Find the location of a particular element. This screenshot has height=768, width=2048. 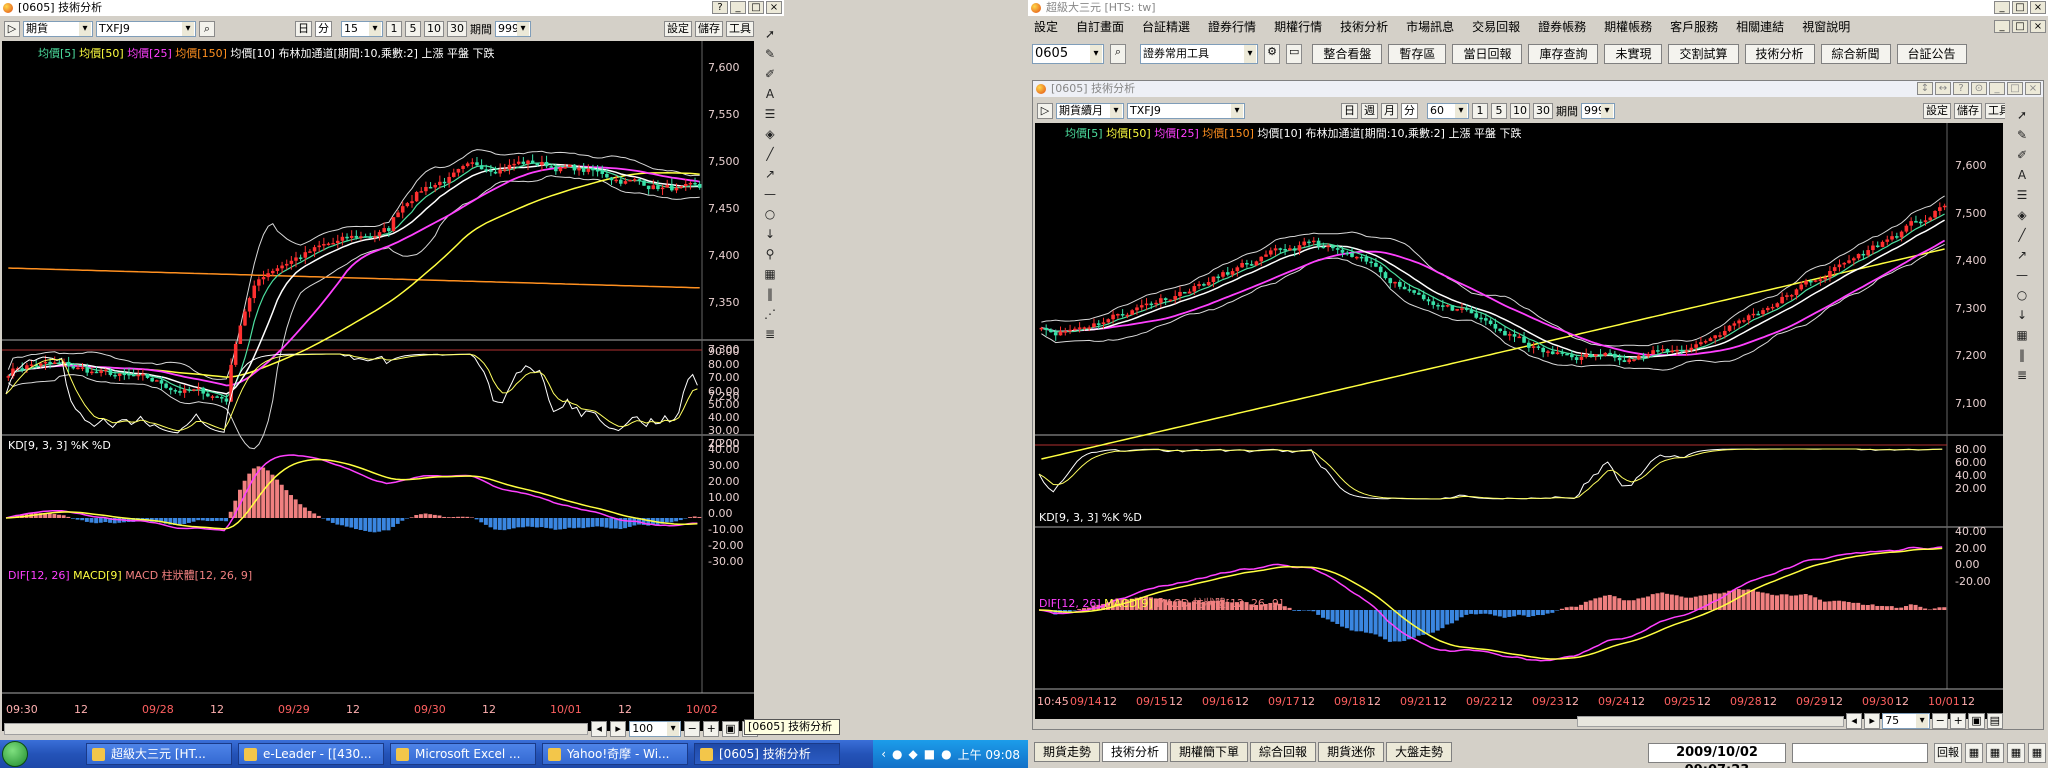

pointer-icon: ➚ is located at coordinates (770, 34).